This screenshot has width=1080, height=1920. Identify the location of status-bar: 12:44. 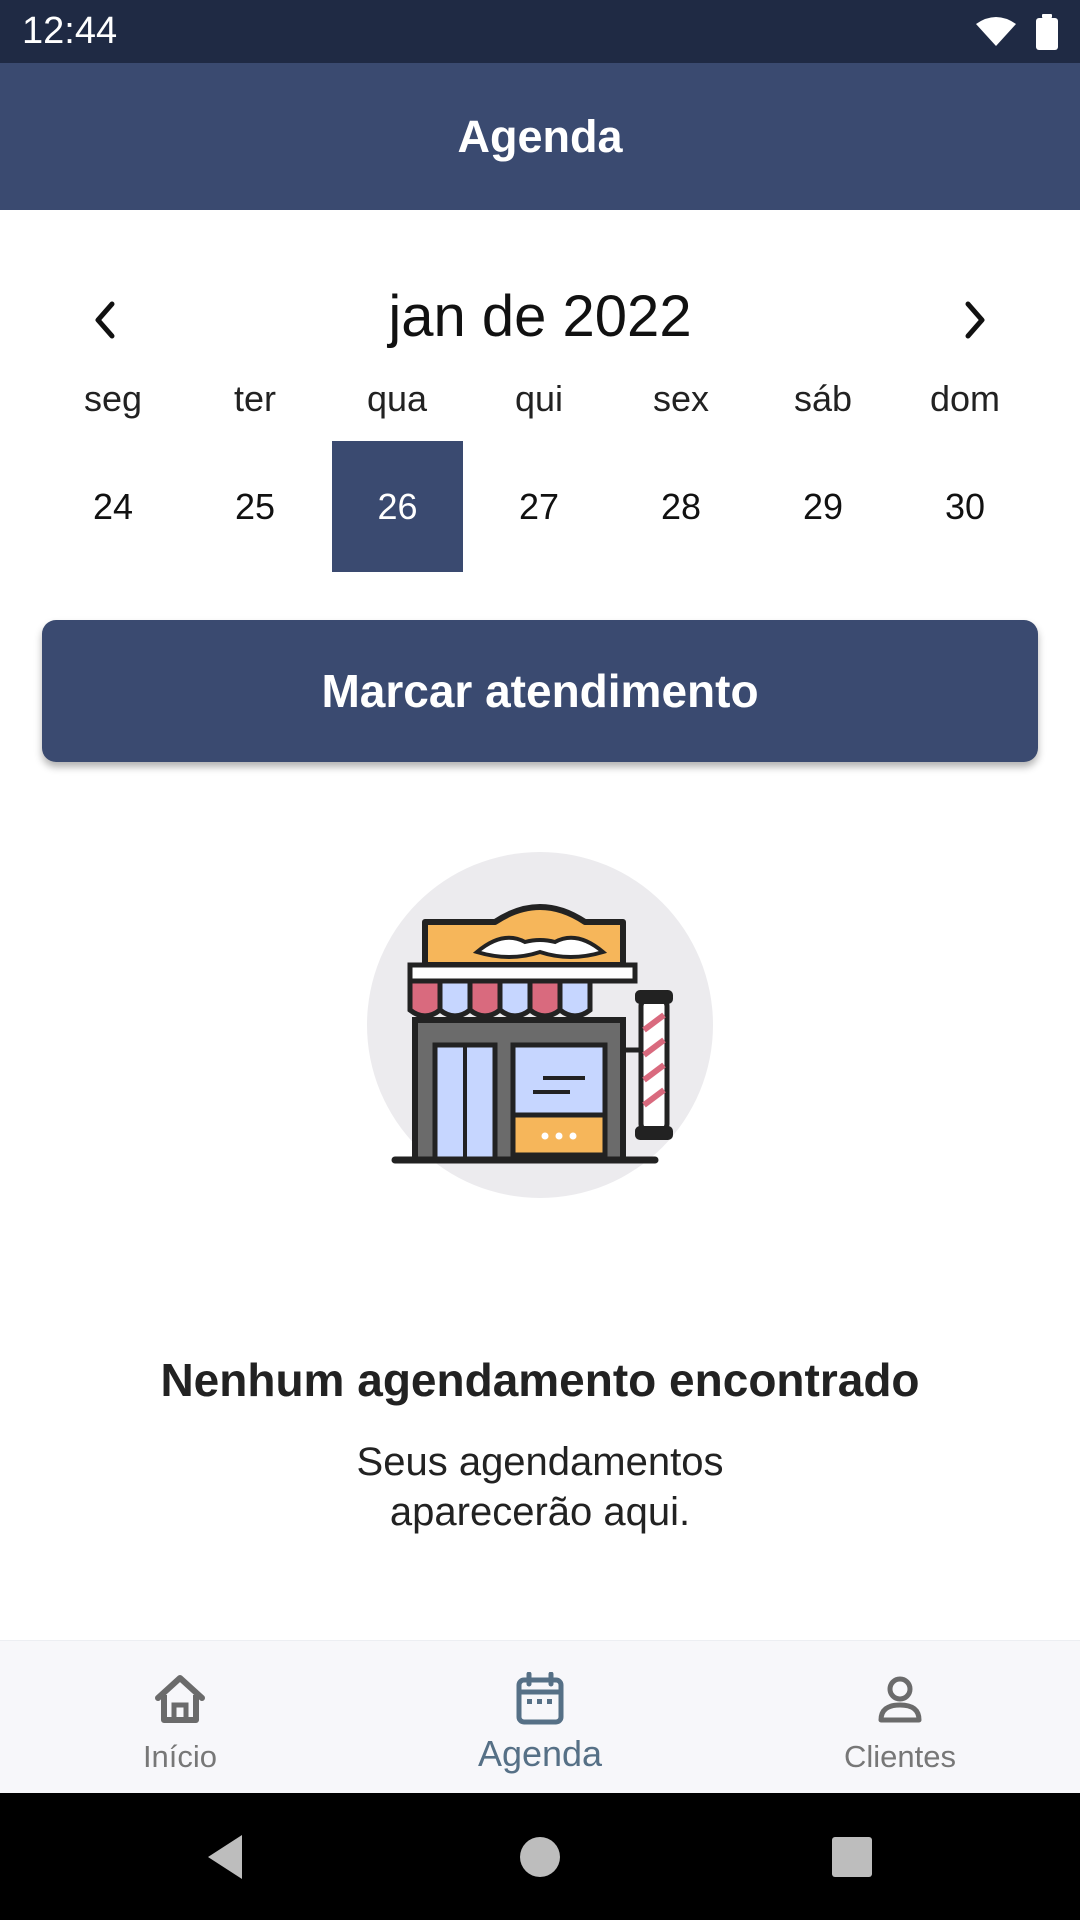
(540, 31).